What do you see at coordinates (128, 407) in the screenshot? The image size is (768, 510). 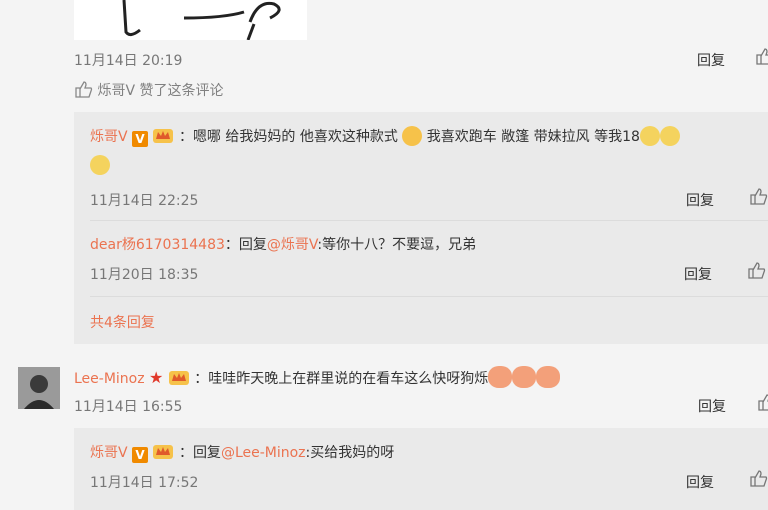 I see `comment-time: 11月14日 16:55` at bounding box center [128, 407].